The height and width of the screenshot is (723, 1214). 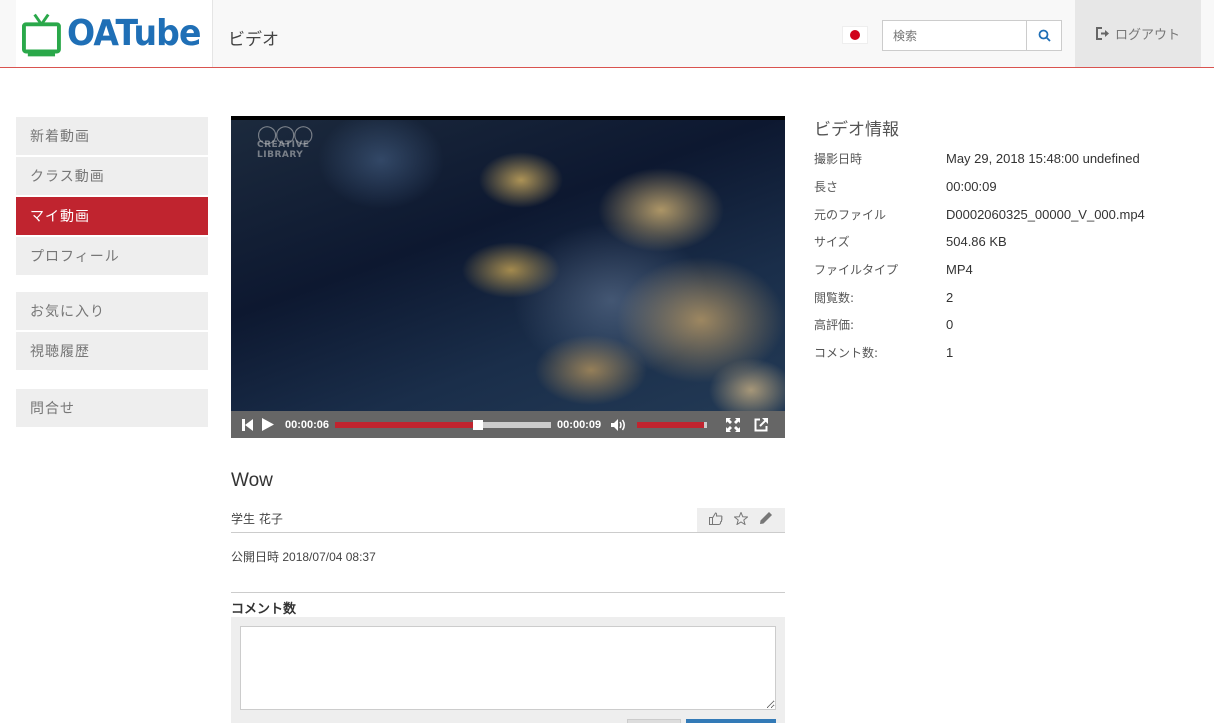 I want to click on skip-back-button, so click(x=247, y=424).